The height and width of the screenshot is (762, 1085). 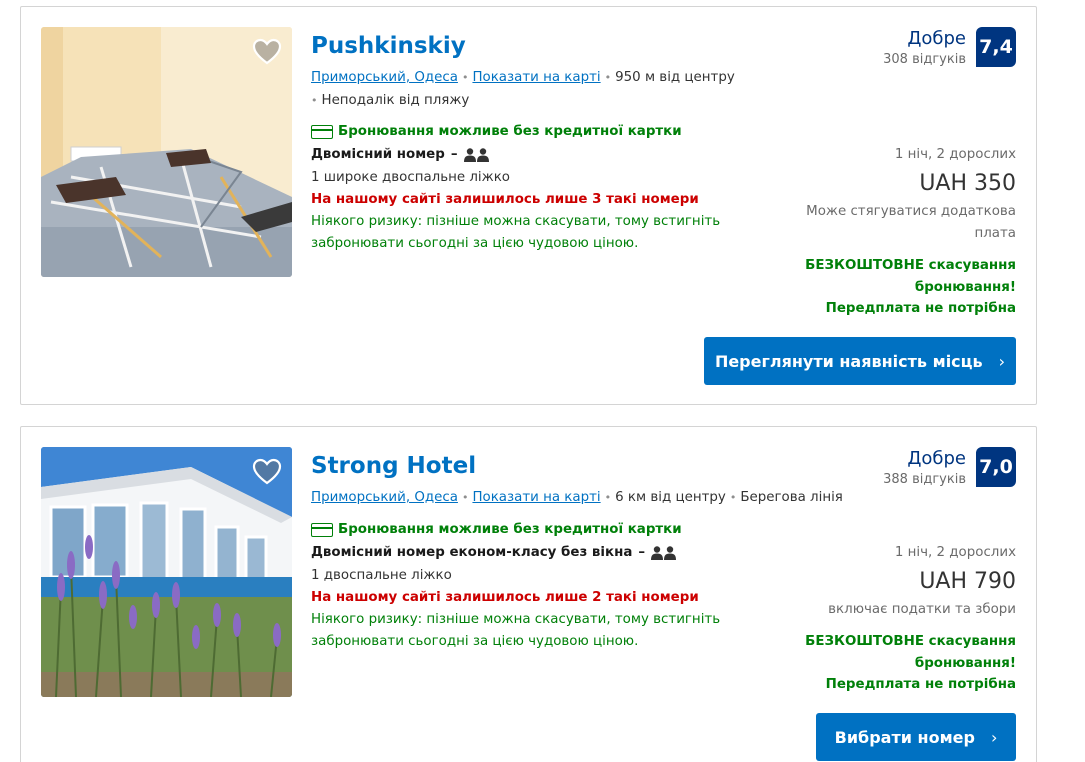 I want to click on room-type: Двомісний номер економ-класу без вікна –, so click(x=494, y=552).